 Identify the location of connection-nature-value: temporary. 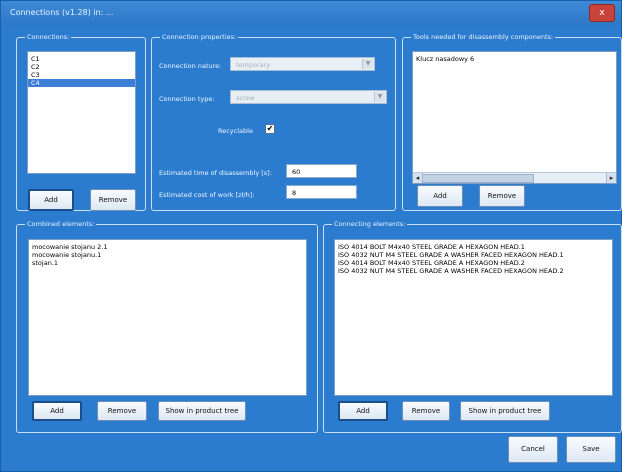
(253, 65).